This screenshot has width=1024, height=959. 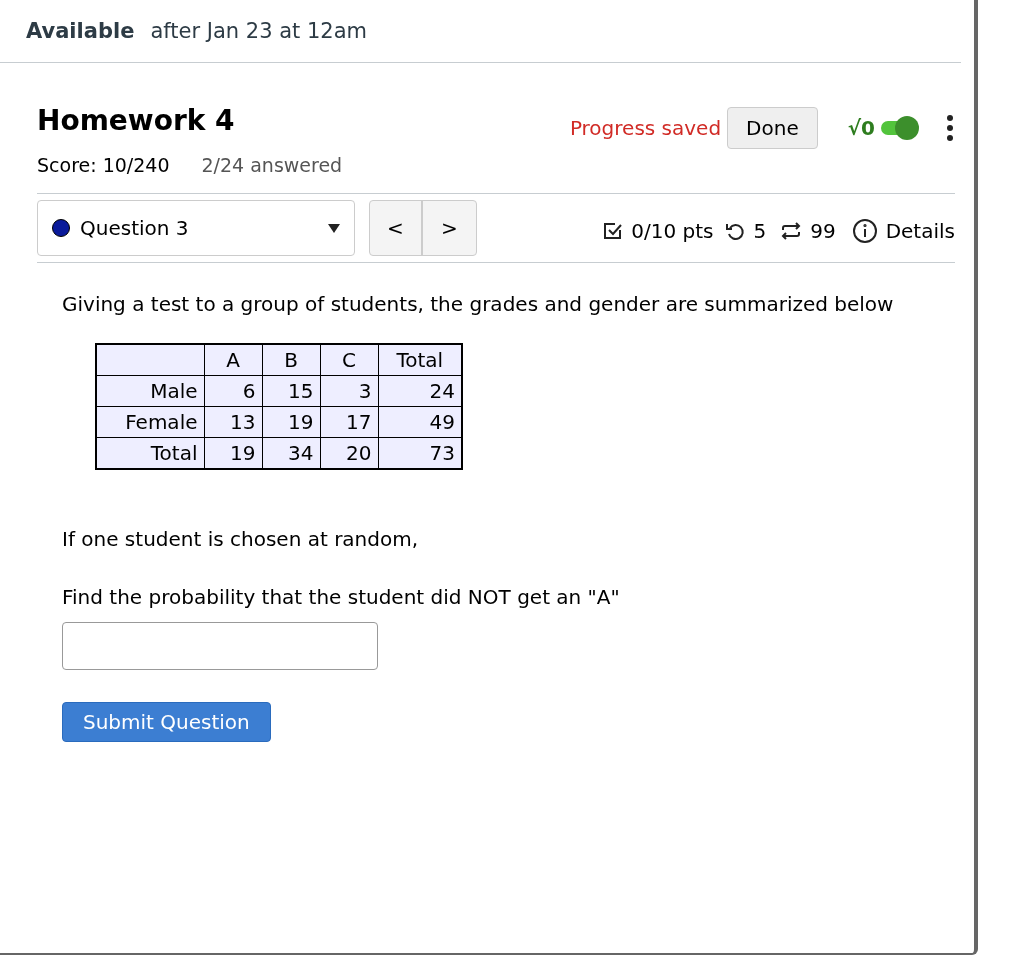 I want to click on answered-count: 2/24 answered, so click(x=272, y=165).